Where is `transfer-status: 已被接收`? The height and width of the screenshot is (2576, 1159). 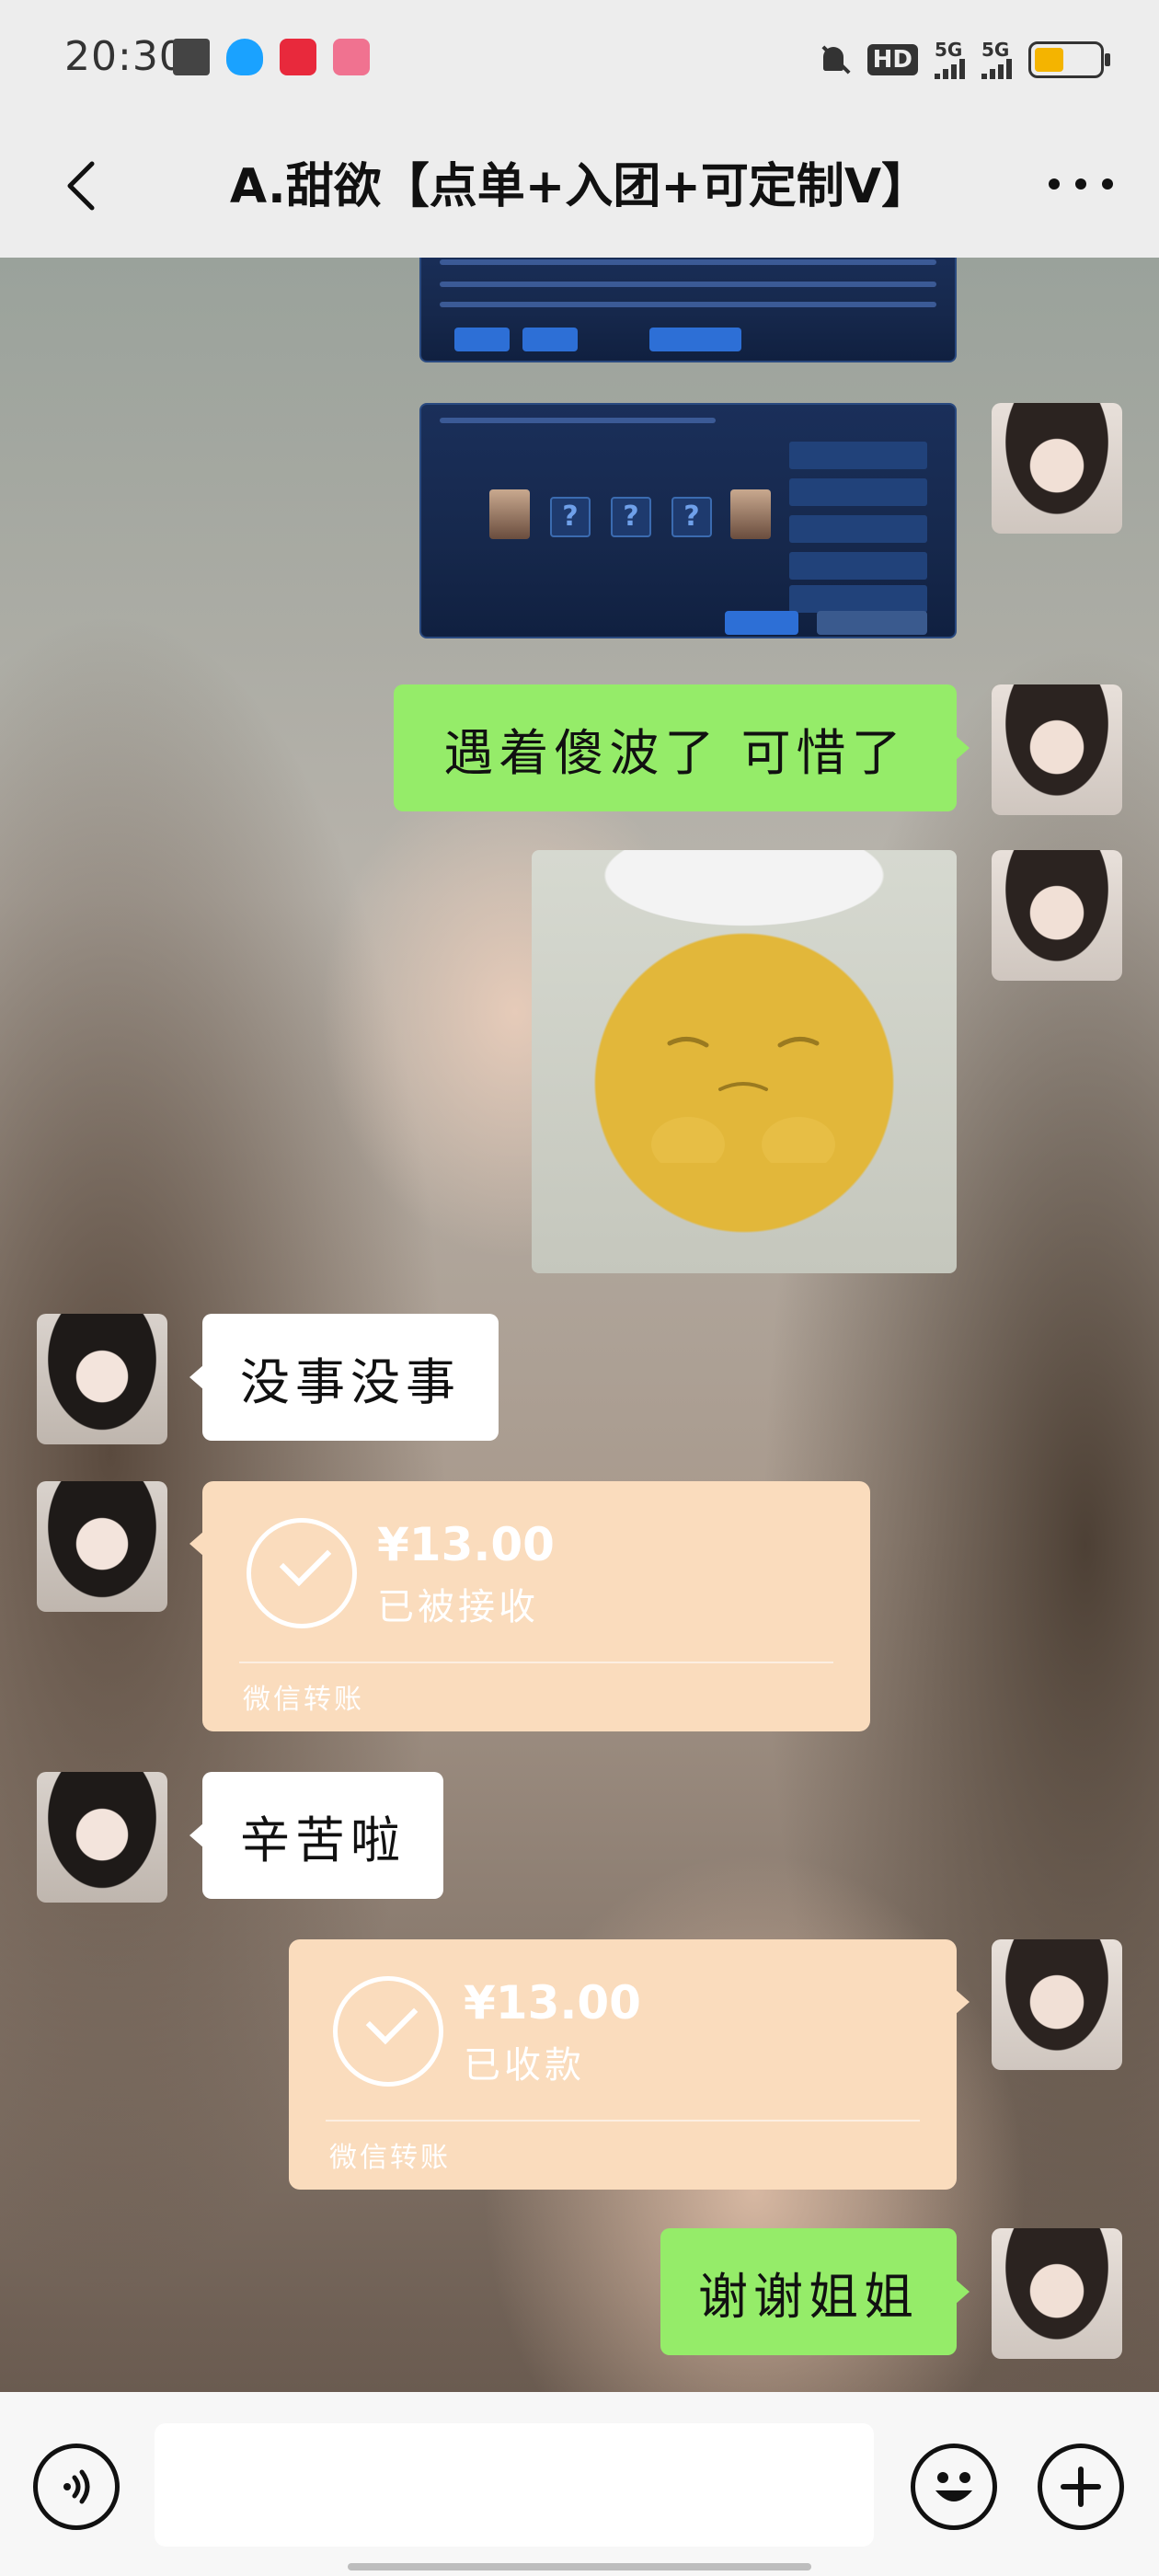 transfer-status: 已被接收 is located at coordinates (458, 1607).